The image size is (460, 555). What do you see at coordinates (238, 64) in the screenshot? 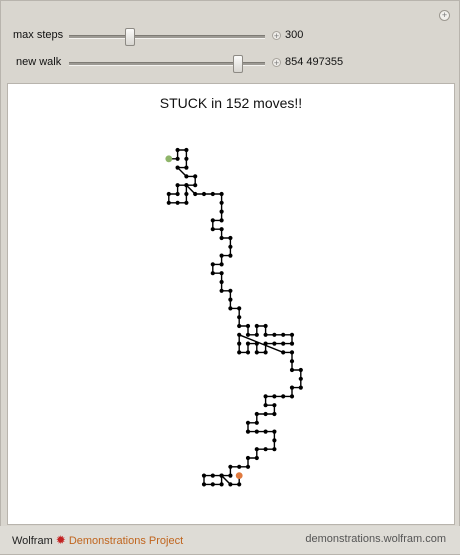
I see `new-walk-slider-thumb` at bounding box center [238, 64].